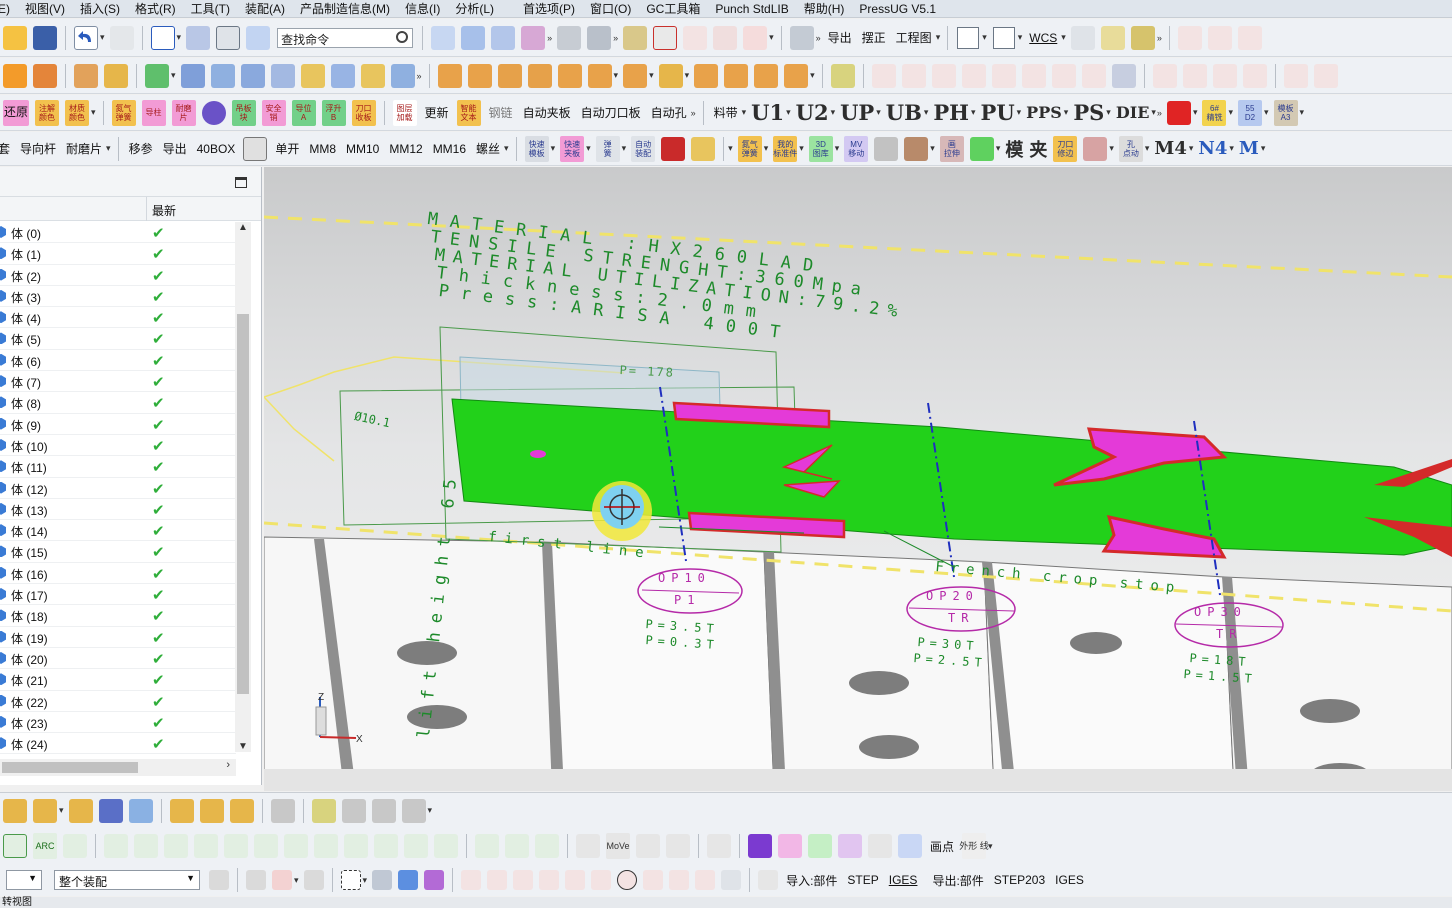 Image resolution: width=1452 pixels, height=908 pixels. I want to click on wave-icon, so click(181, 810).